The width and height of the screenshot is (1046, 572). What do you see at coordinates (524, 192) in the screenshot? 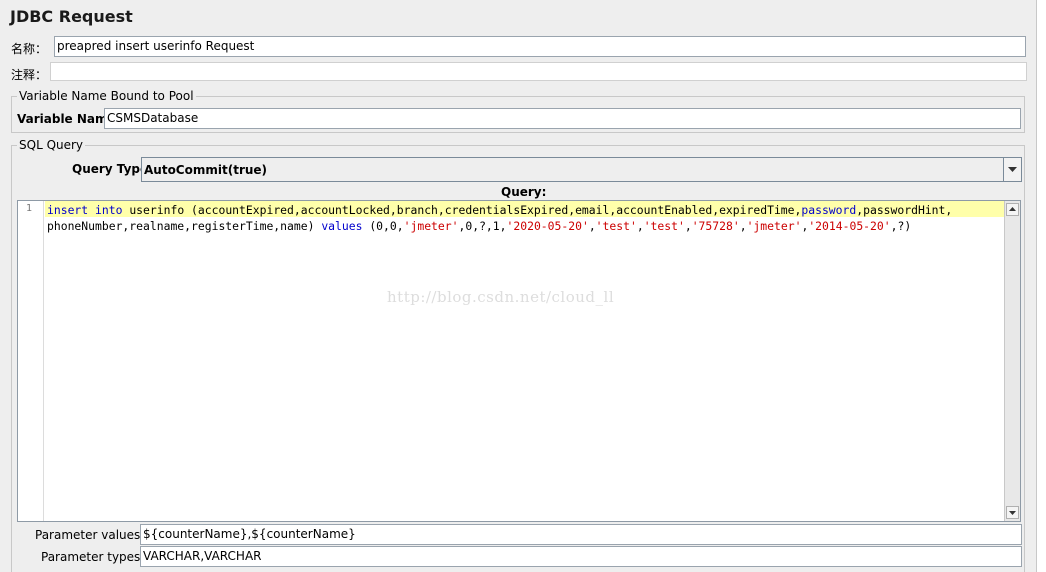
I see `query-label: Query:` at bounding box center [524, 192].